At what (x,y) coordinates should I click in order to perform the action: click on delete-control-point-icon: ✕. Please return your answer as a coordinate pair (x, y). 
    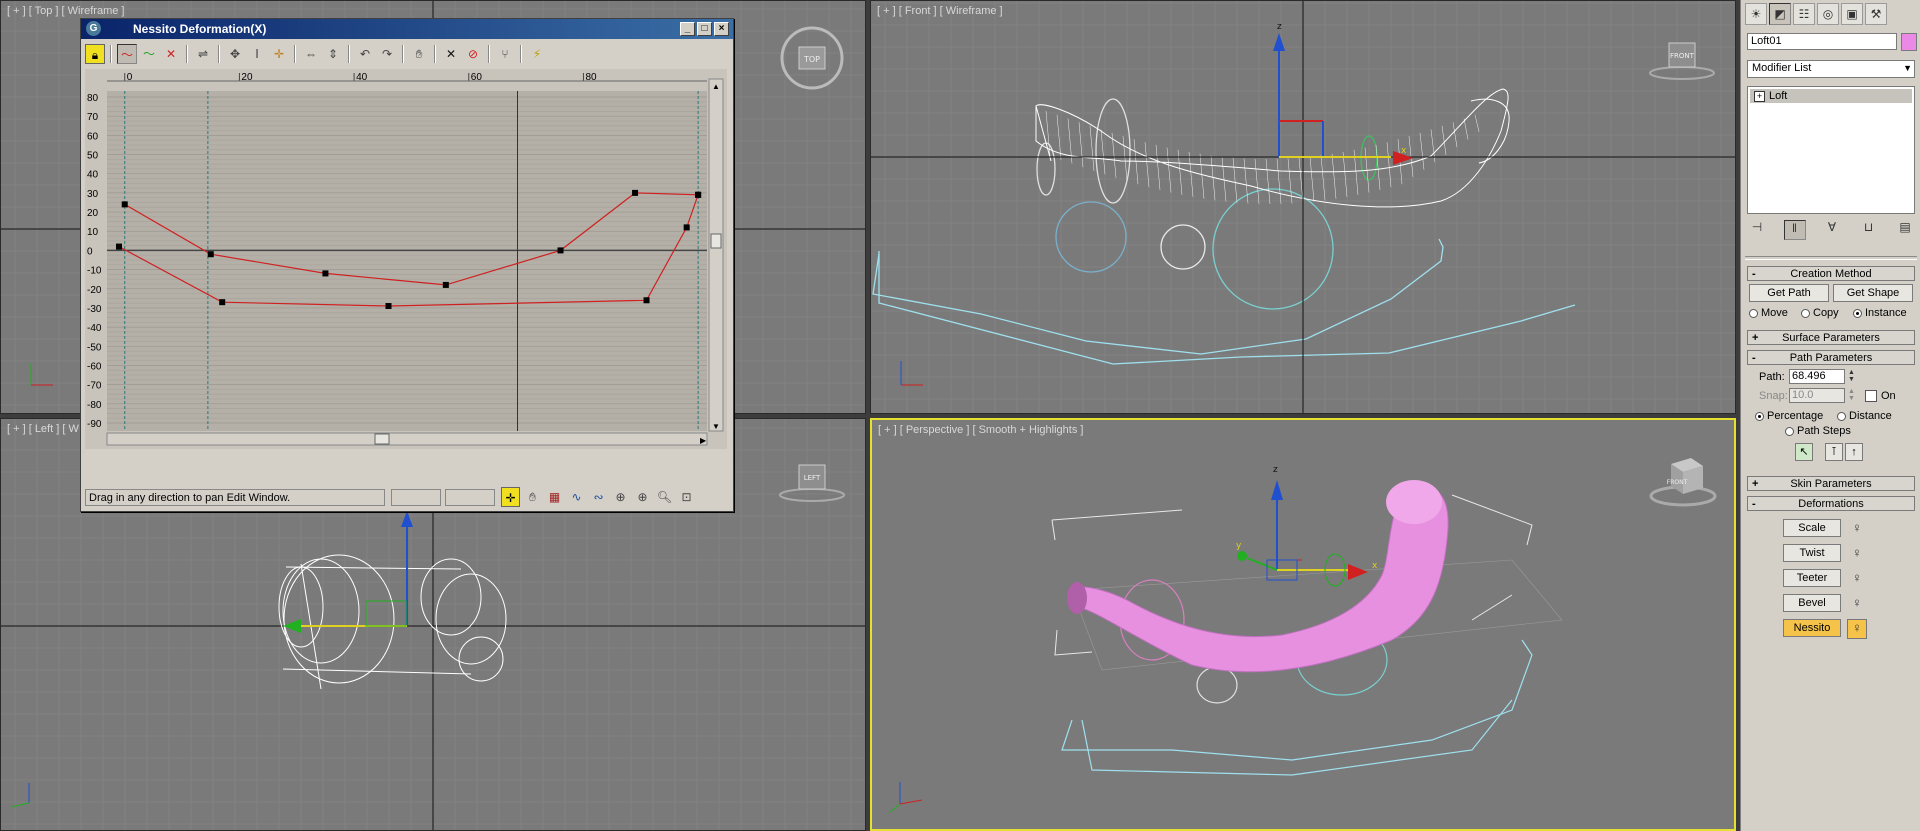
    Looking at the image, I should click on (451, 54).